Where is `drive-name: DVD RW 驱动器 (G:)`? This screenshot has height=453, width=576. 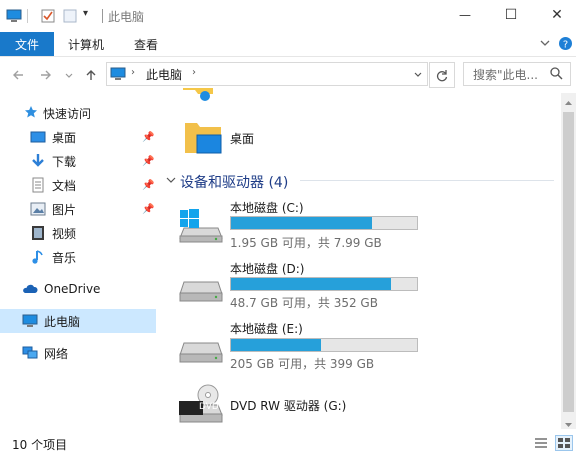
drive-name: DVD RW 驱动器 (G:) is located at coordinates (288, 405).